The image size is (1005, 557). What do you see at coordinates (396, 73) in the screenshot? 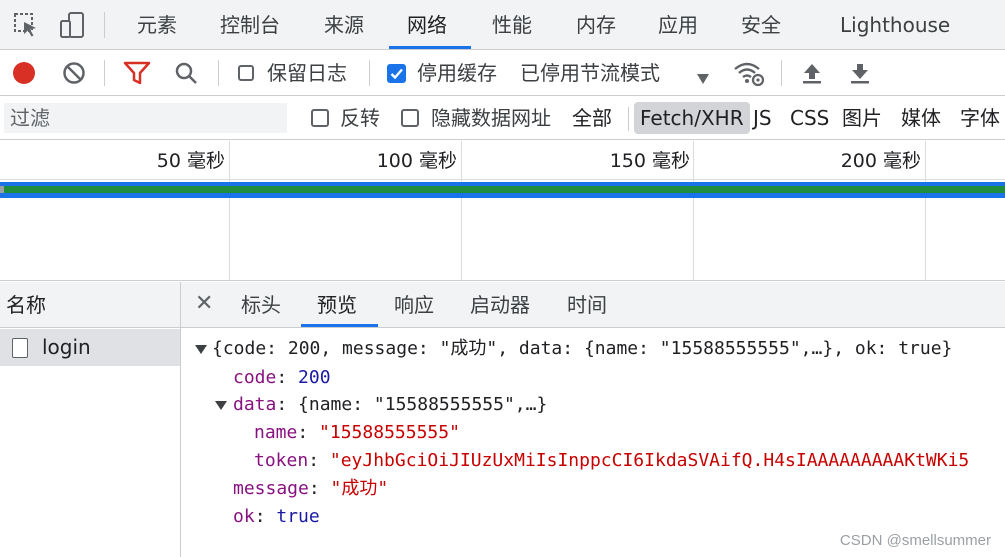
I see `disable-cache-checkbox` at bounding box center [396, 73].